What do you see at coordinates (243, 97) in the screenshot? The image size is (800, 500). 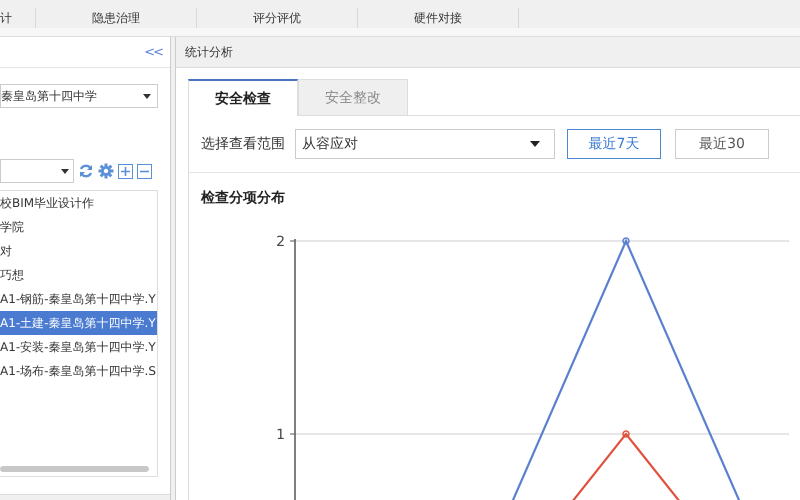 I see `tab: 安全检查` at bounding box center [243, 97].